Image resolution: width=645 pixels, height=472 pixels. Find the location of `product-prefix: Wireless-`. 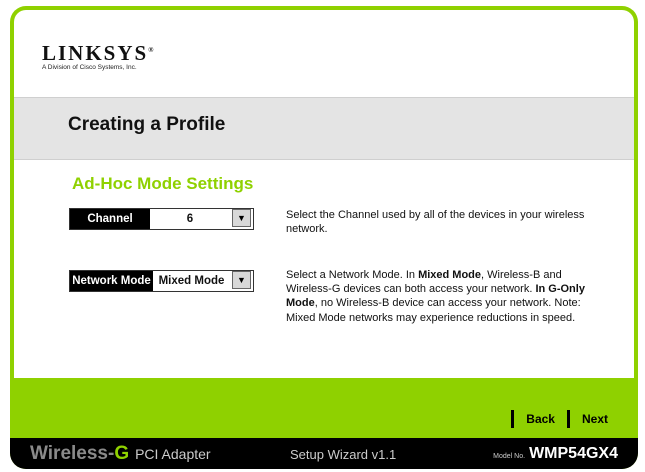

product-prefix: Wireless- is located at coordinates (72, 453).